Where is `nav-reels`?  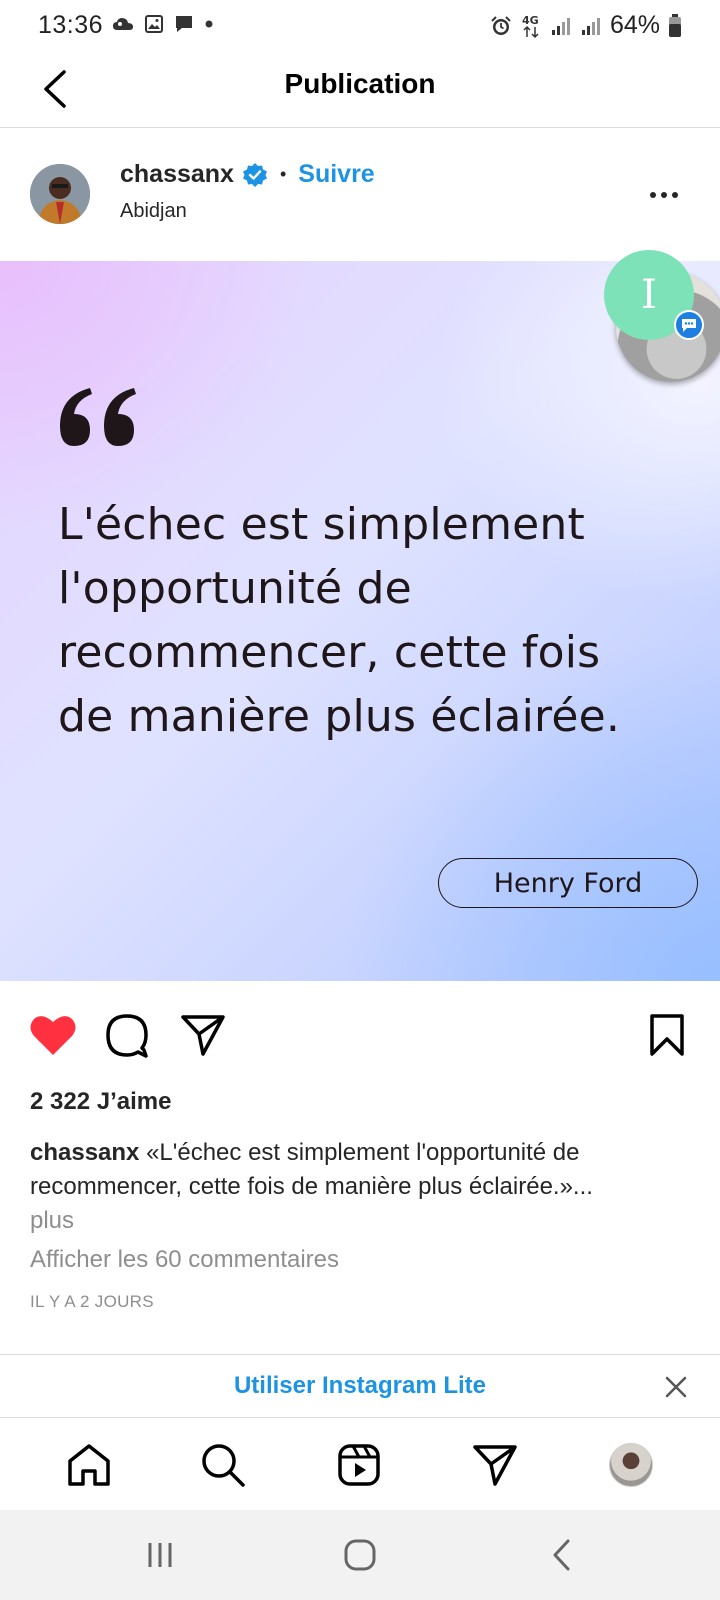
nav-reels is located at coordinates (359, 1465).